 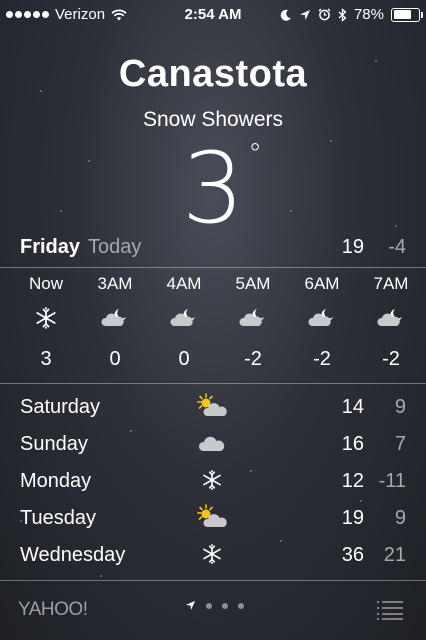 What do you see at coordinates (352, 555) in the screenshot?
I see `daily-high: 36` at bounding box center [352, 555].